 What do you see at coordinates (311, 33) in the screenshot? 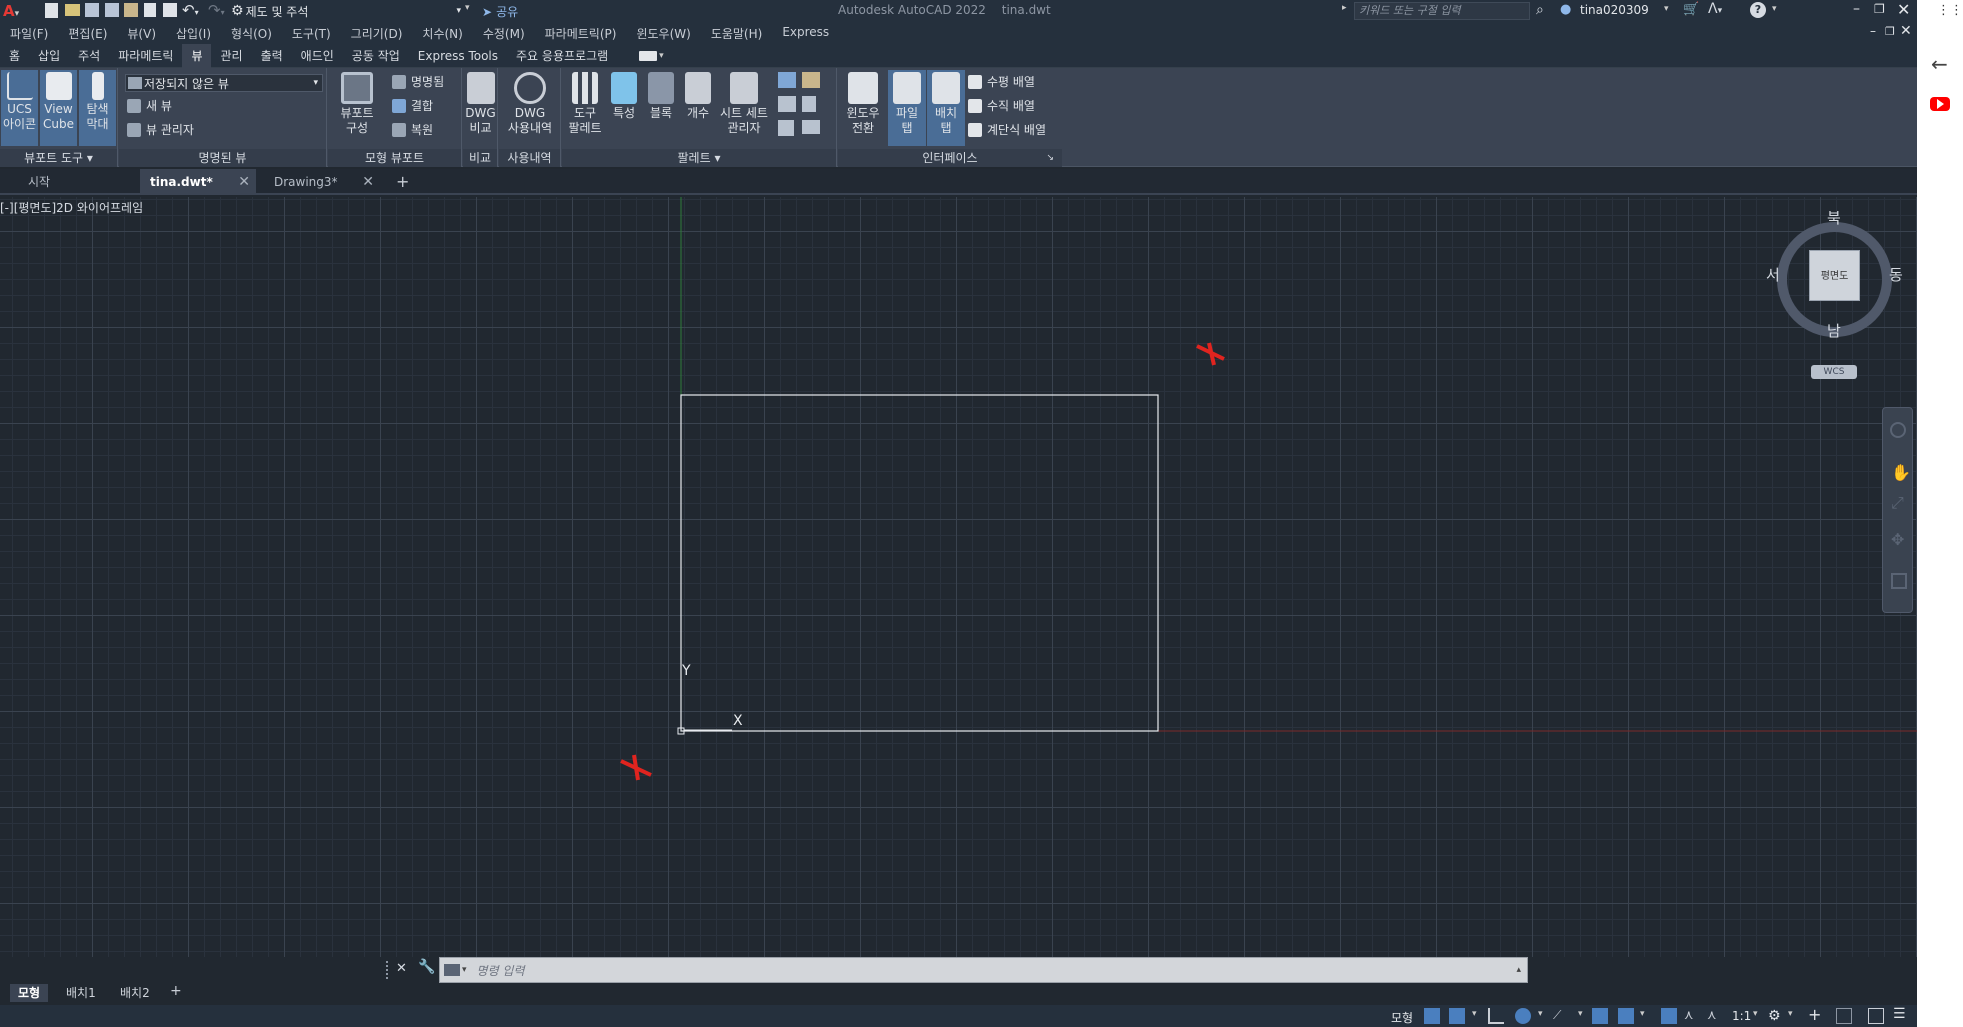
I see `menu-item: 도구(T)` at bounding box center [311, 33].